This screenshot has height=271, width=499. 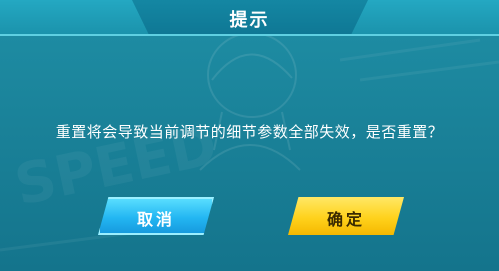 What do you see at coordinates (155, 219) in the screenshot?
I see `cancel-button-label: 取消` at bounding box center [155, 219].